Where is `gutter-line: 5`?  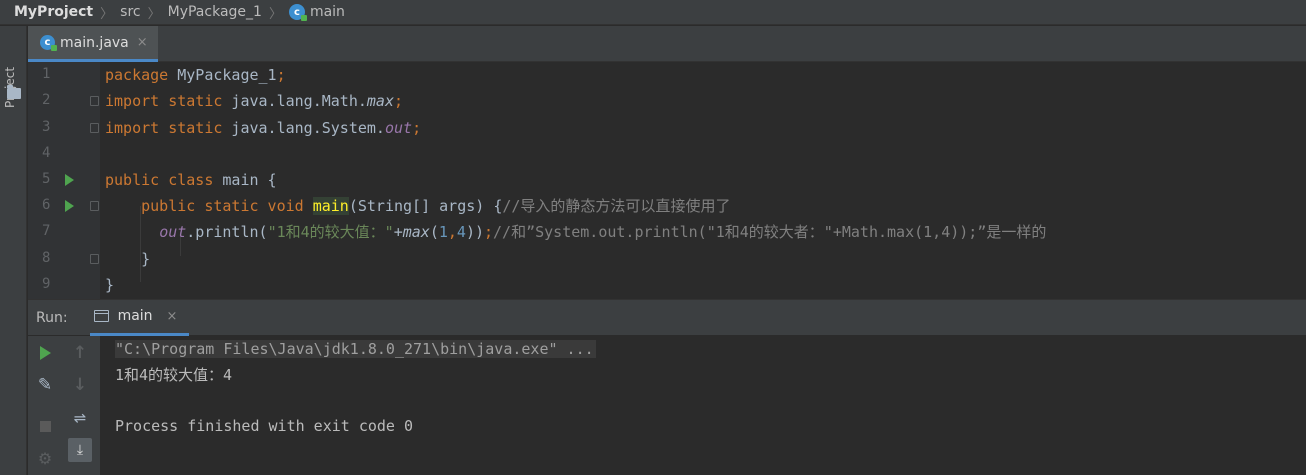
gutter-line: 5 is located at coordinates (64, 180).